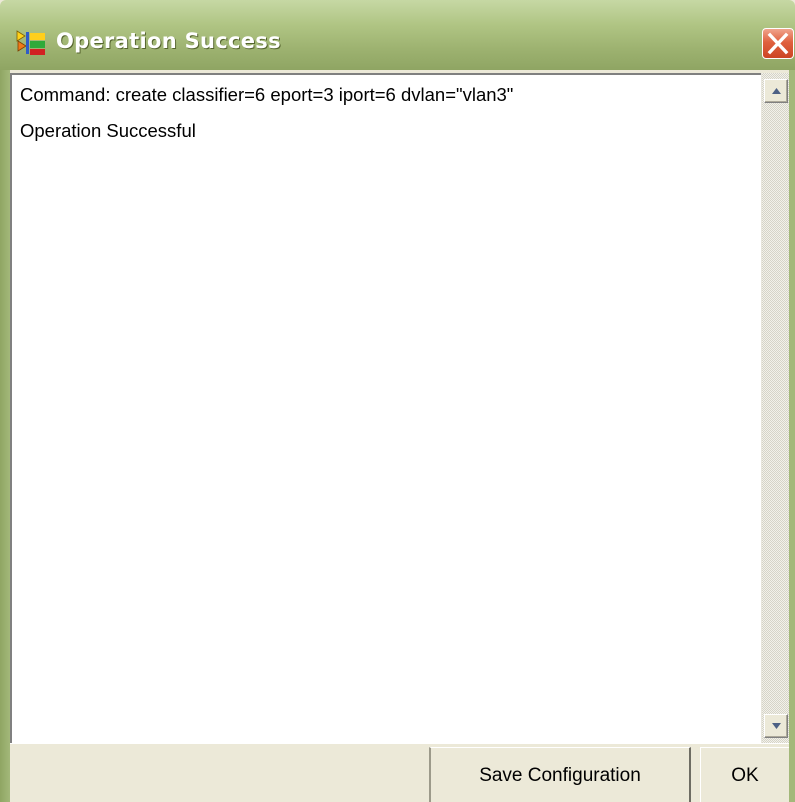  I want to click on result-line: Operation Successful, so click(108, 130).